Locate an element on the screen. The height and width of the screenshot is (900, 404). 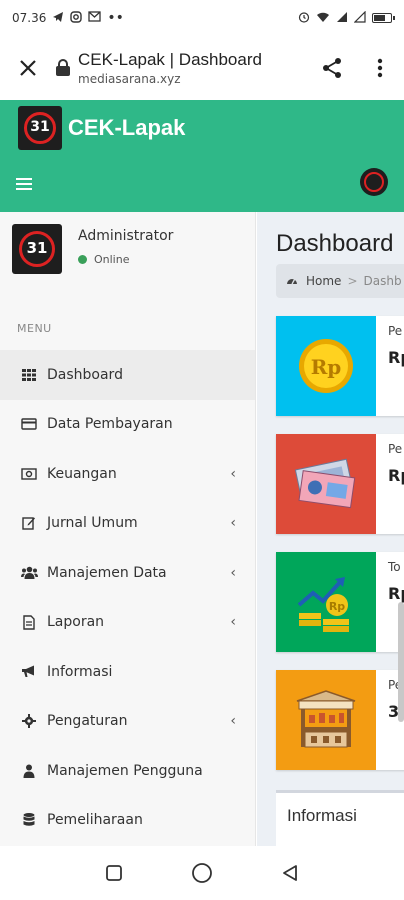
menu-header: MENU is located at coordinates (34, 328).